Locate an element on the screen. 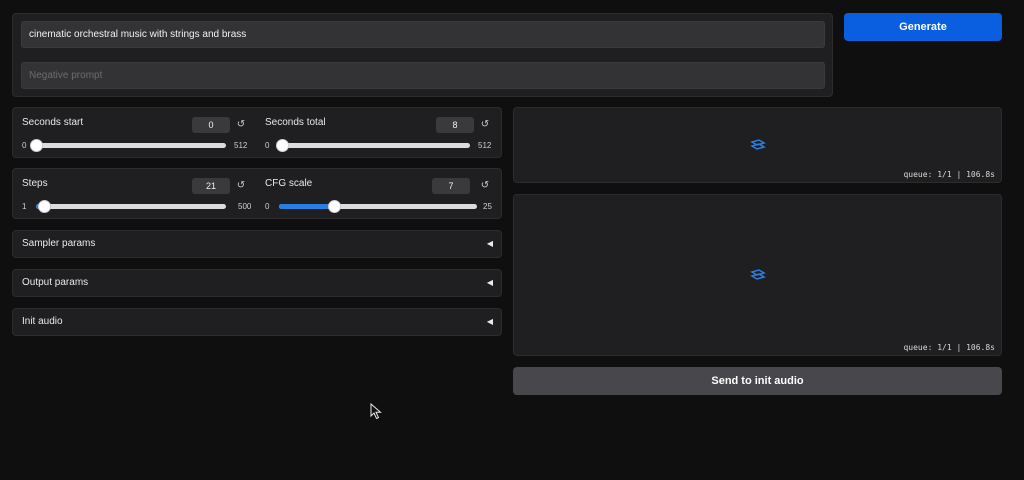 This screenshot has height=480, width=1024. seconds-start-max: 512 is located at coordinates (241, 145).